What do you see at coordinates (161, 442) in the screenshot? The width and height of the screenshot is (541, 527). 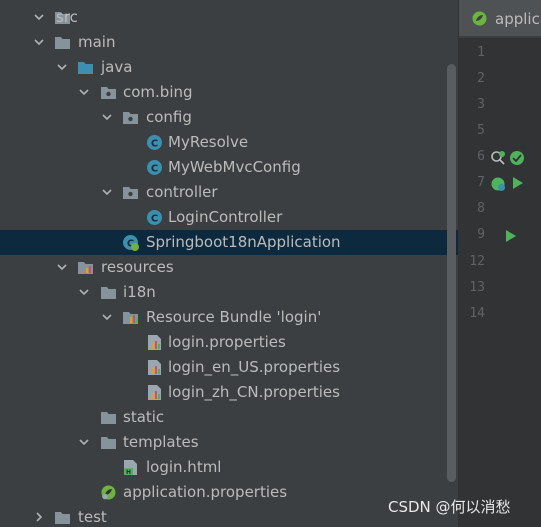 I see `tree-node-label: templates` at bounding box center [161, 442].